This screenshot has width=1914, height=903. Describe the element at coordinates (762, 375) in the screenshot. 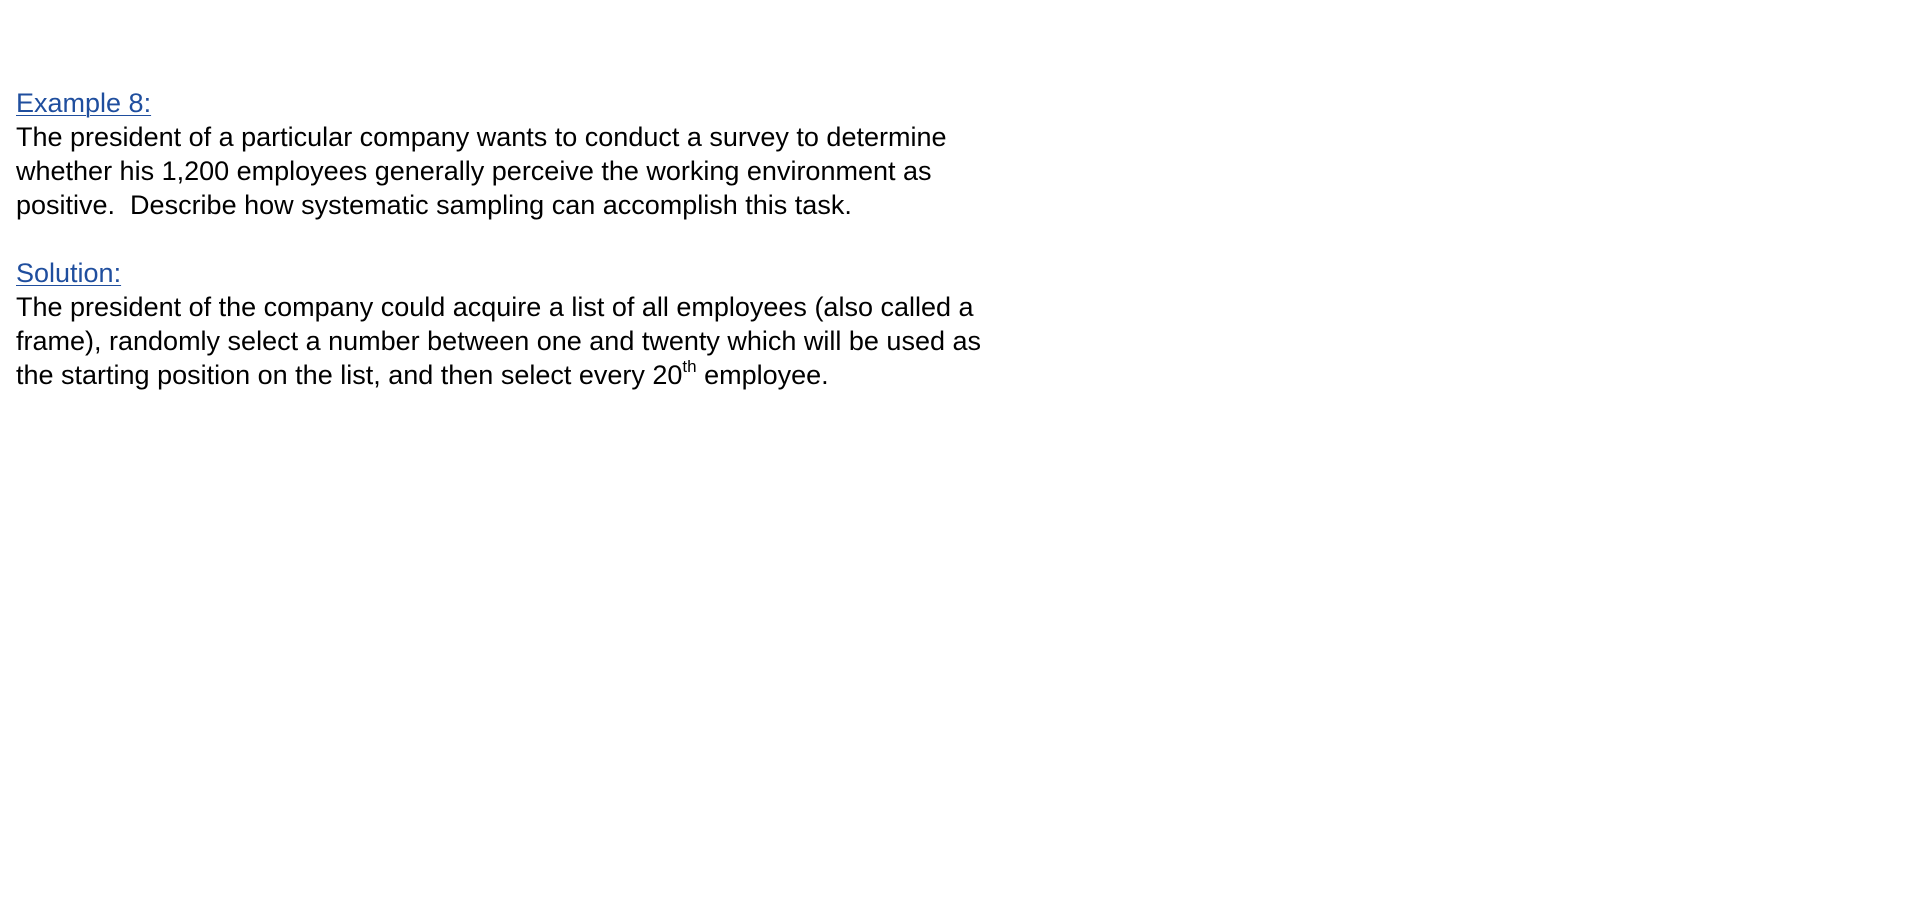

I see `solution-last-line-suffix: employee.` at that location.